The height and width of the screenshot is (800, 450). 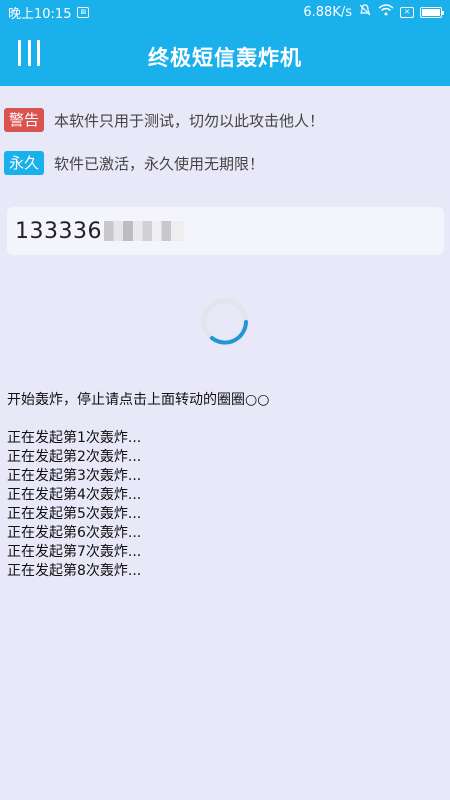 What do you see at coordinates (189, 120) in the screenshot?
I see `warning-text: 本软件只用于测试，切勿以此攻击他人！` at bounding box center [189, 120].